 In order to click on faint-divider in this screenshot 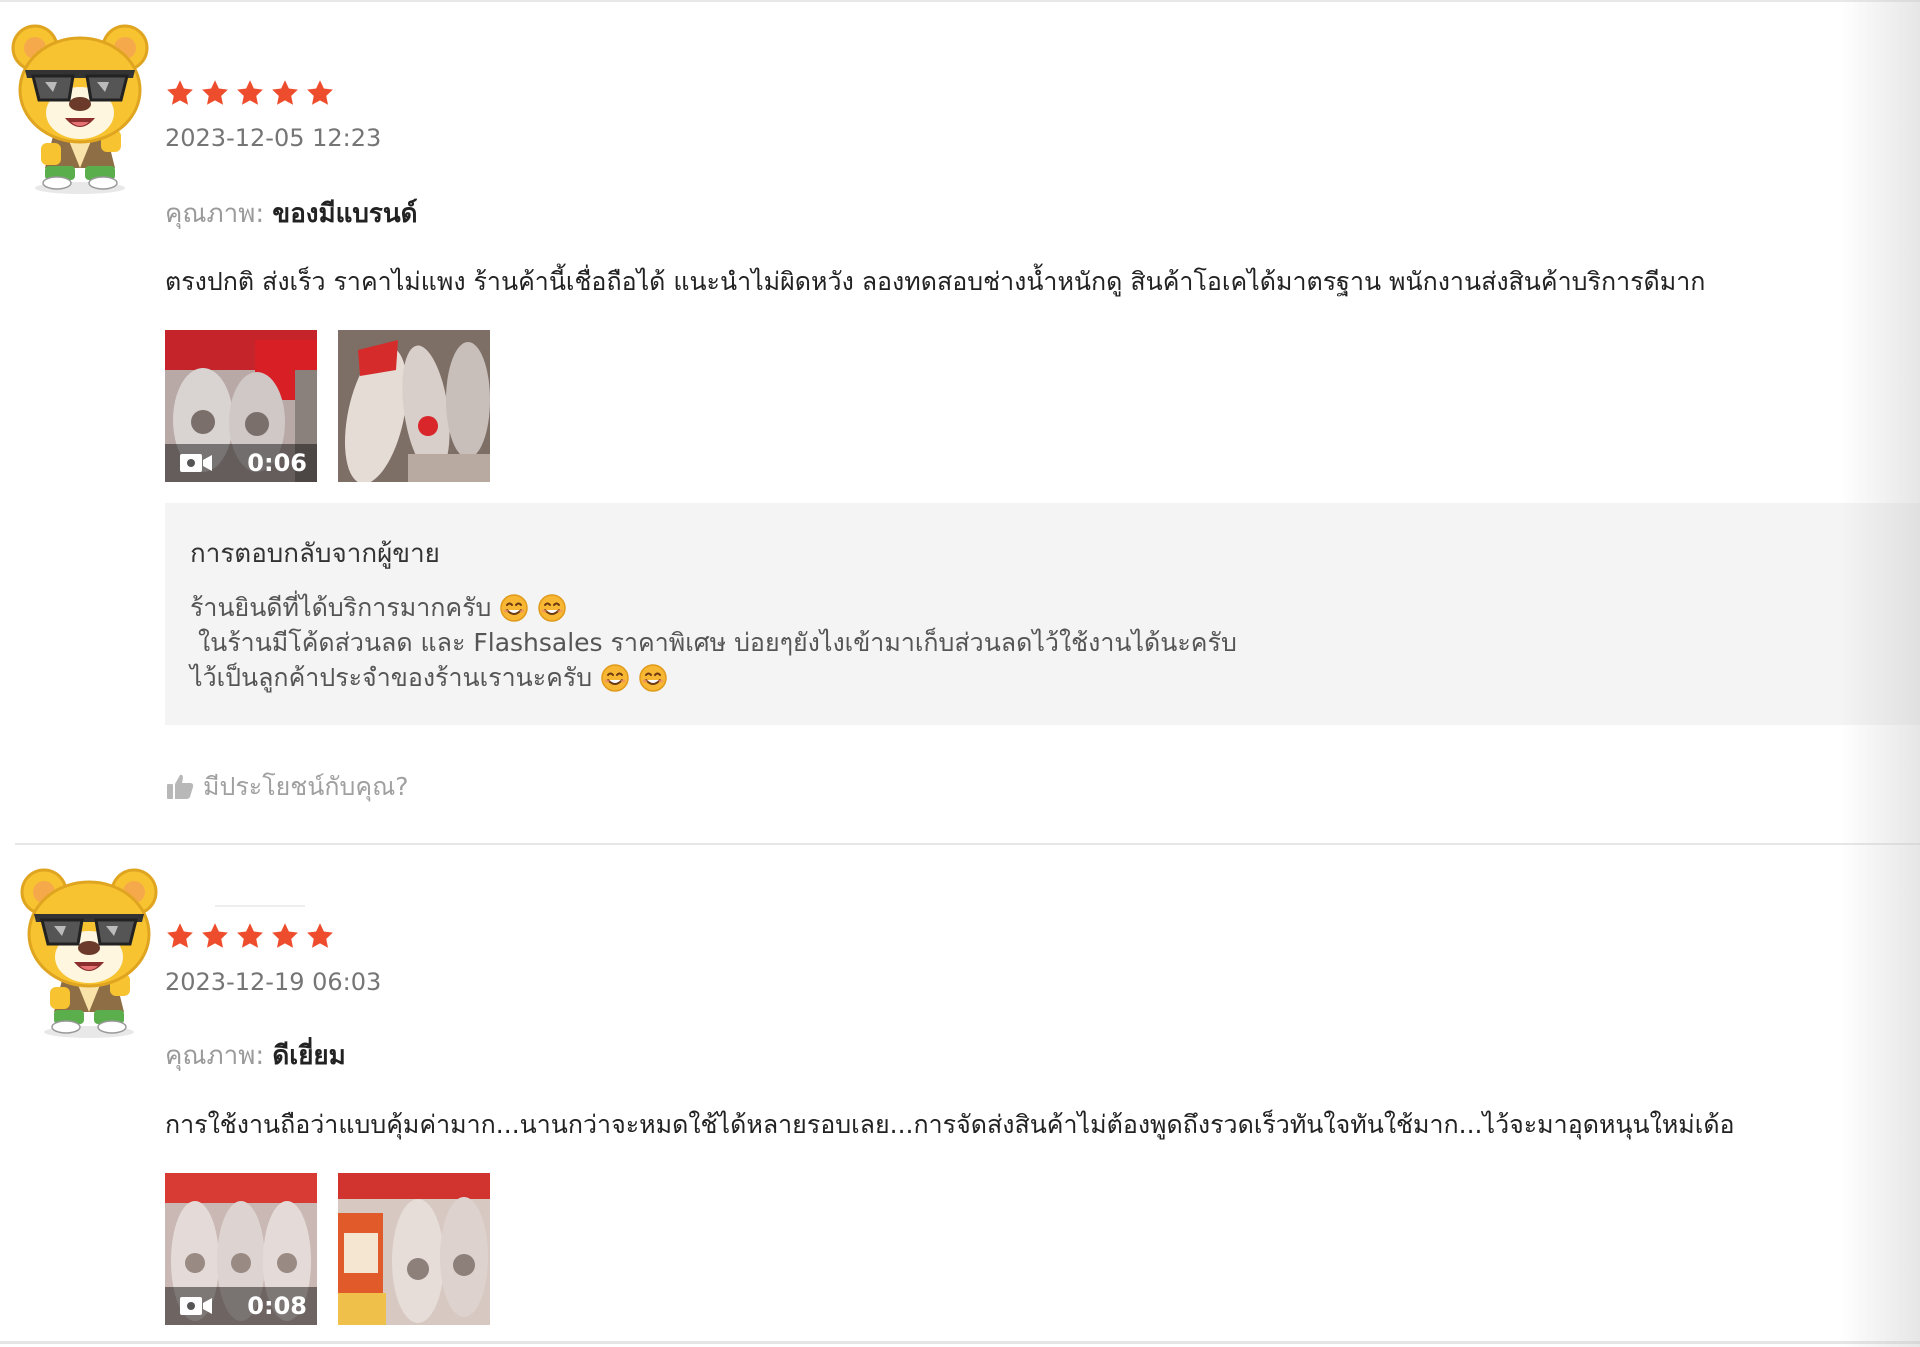, I will do `click(260, 906)`.